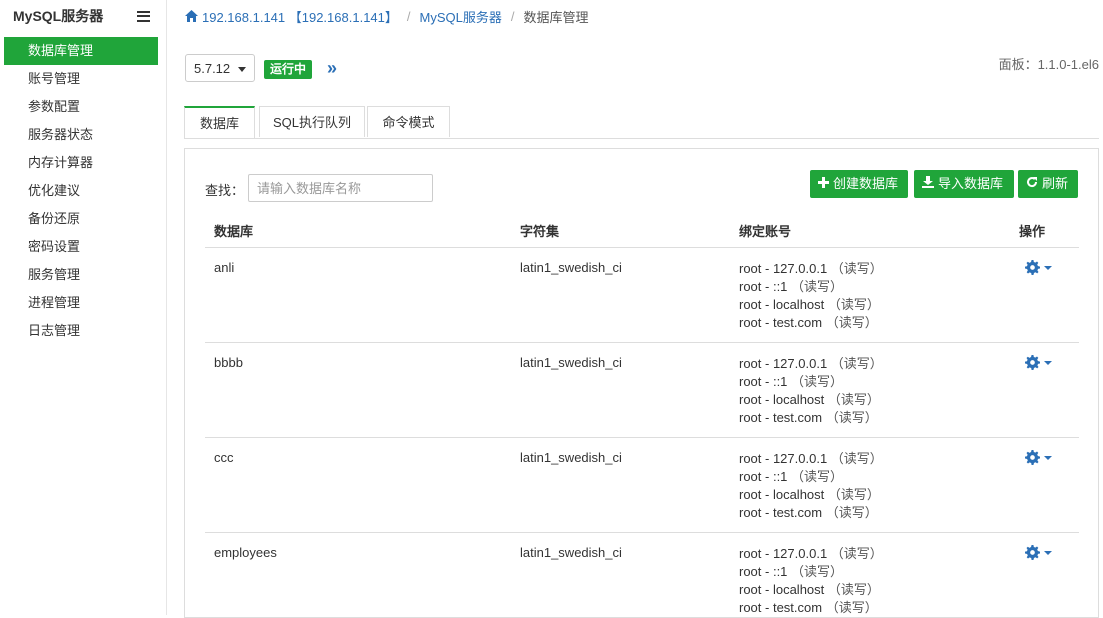  What do you see at coordinates (870, 230) in the screenshot?
I see `column-header-accounts: 绑定账号` at bounding box center [870, 230].